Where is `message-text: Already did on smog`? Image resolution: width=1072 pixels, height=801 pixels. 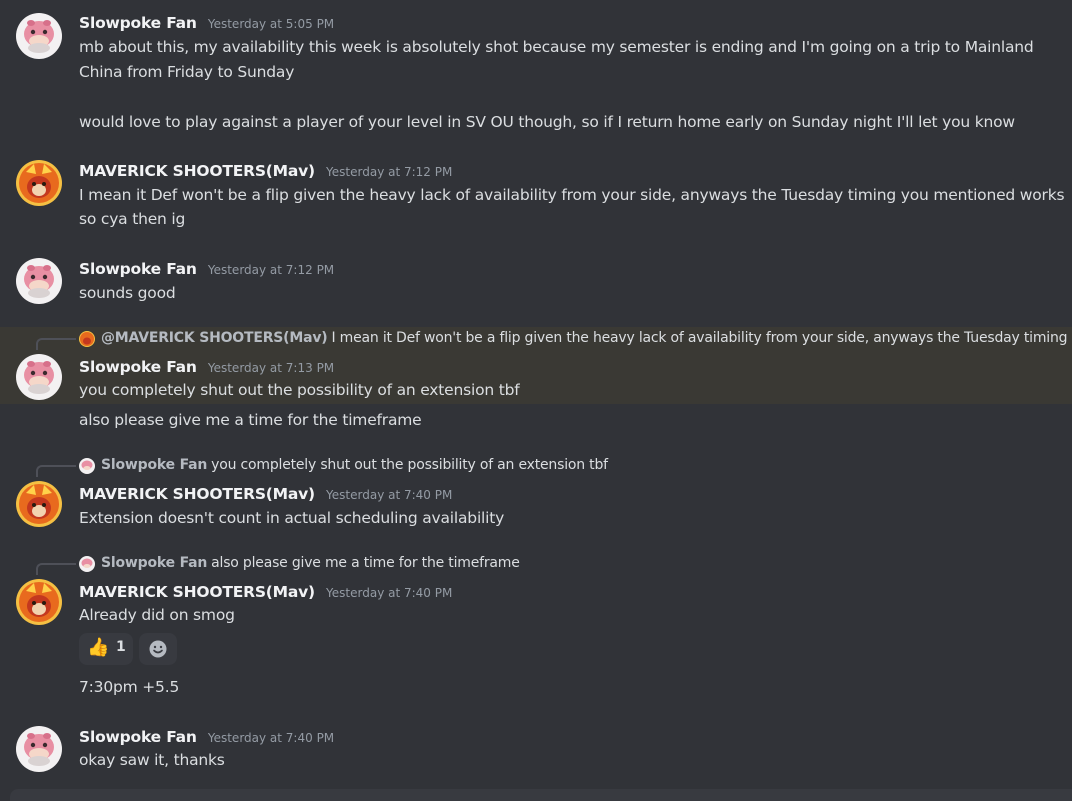
message-text: Already did on smog is located at coordinates (157, 615).